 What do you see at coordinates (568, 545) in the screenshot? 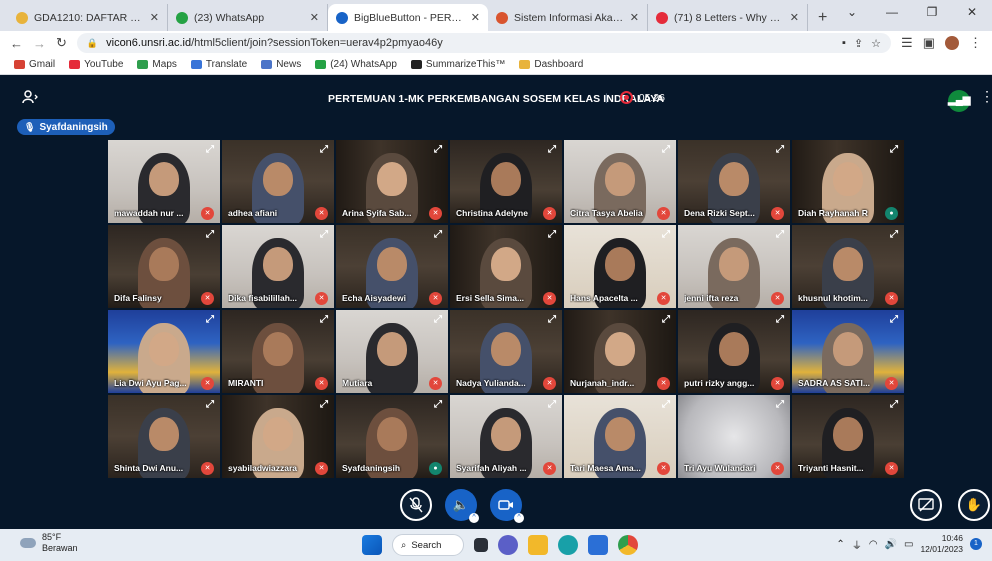
I see `edge-icon` at bounding box center [568, 545].